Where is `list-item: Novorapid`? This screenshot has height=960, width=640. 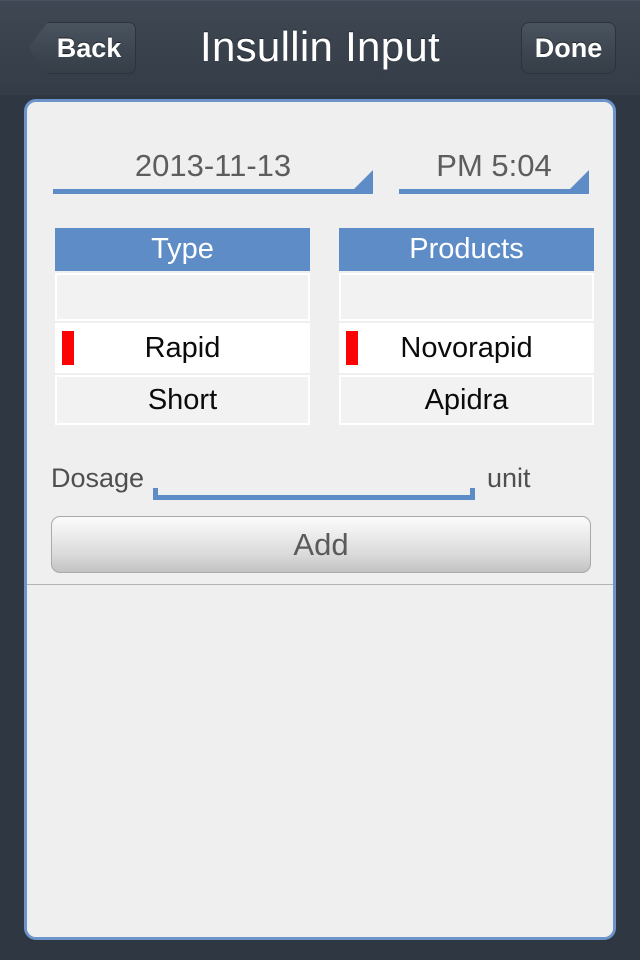
list-item: Novorapid is located at coordinates (466, 348).